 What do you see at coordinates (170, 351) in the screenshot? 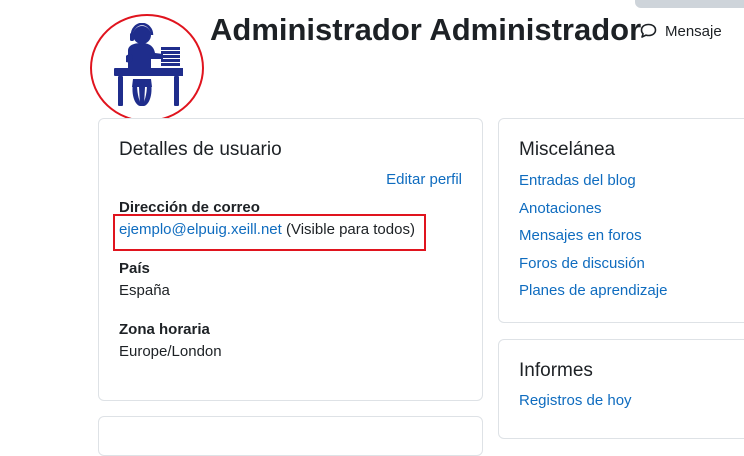
I see `timezone-value: Europe/London` at bounding box center [170, 351].